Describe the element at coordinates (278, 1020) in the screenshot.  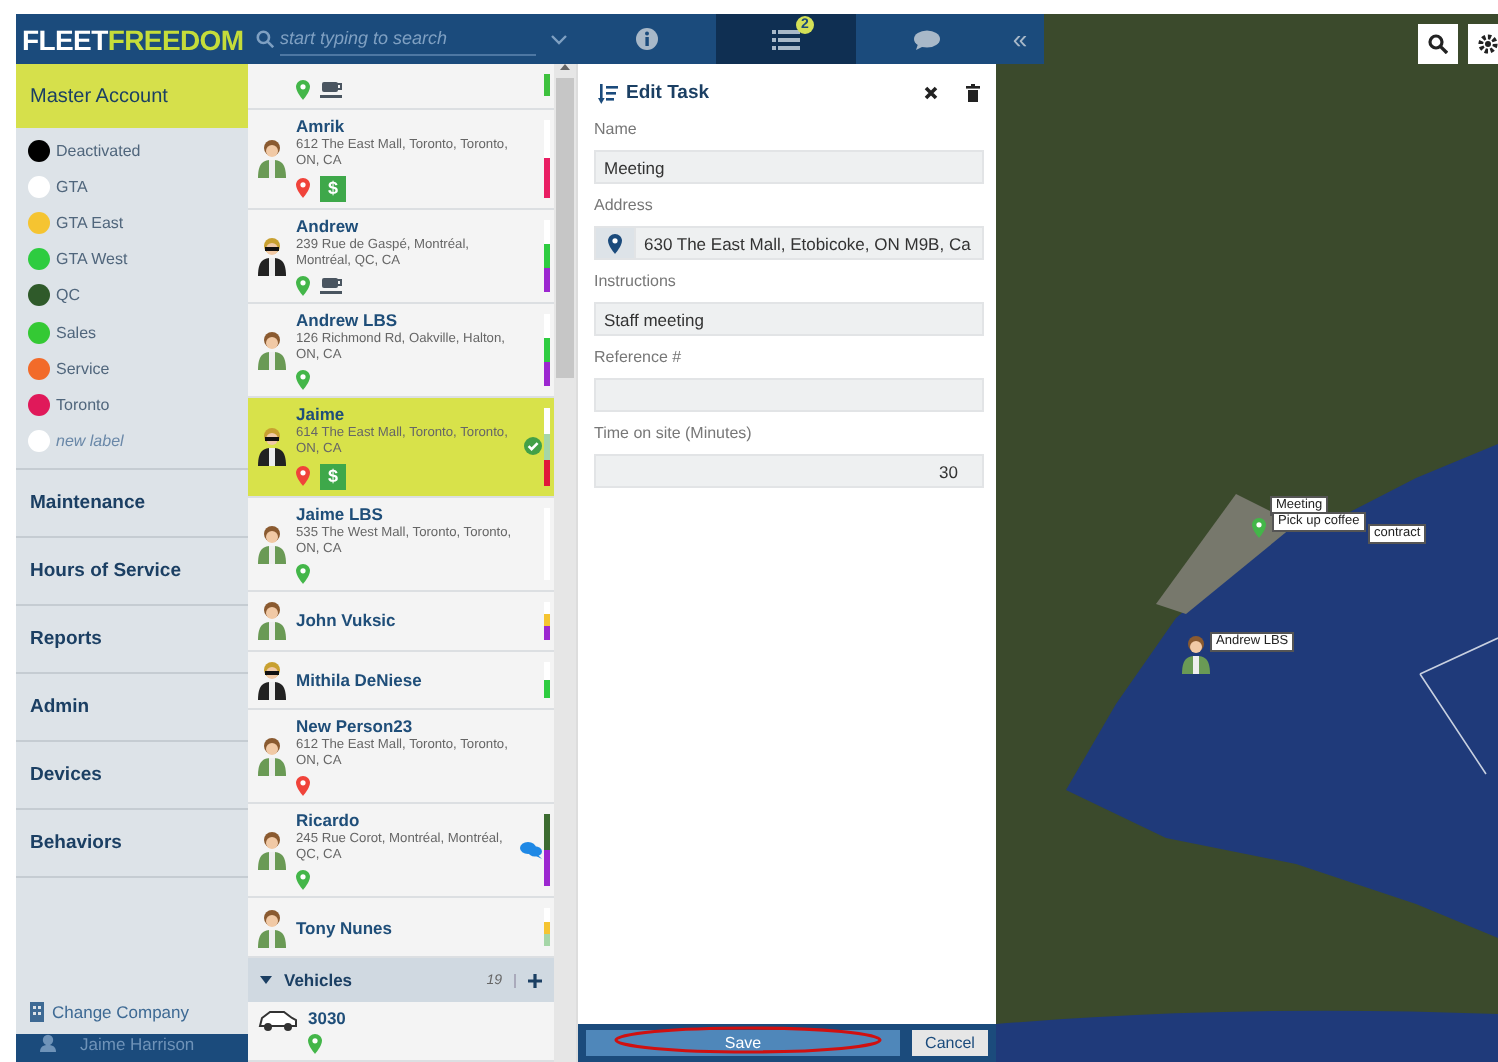
I see `car-icon` at that location.